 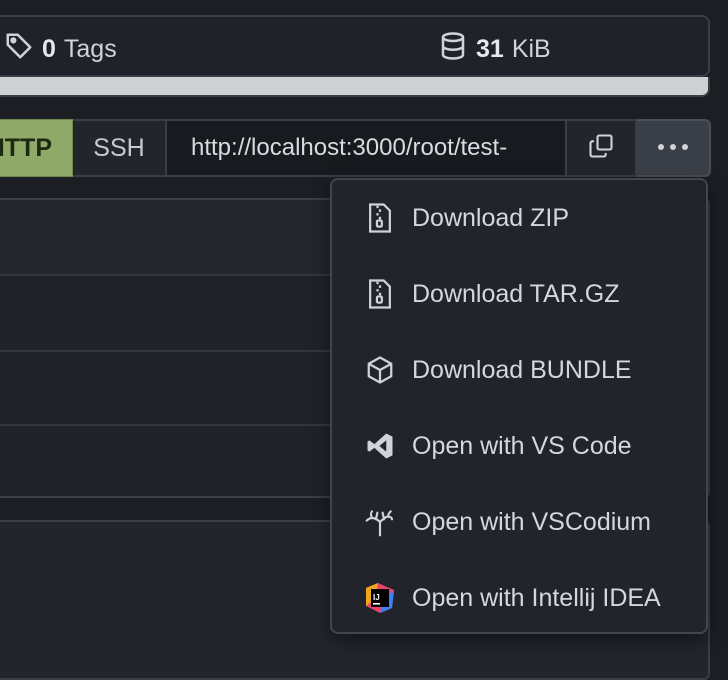 What do you see at coordinates (536, 597) in the screenshot?
I see `menu-item-label: Open with Intellij IDEA` at bounding box center [536, 597].